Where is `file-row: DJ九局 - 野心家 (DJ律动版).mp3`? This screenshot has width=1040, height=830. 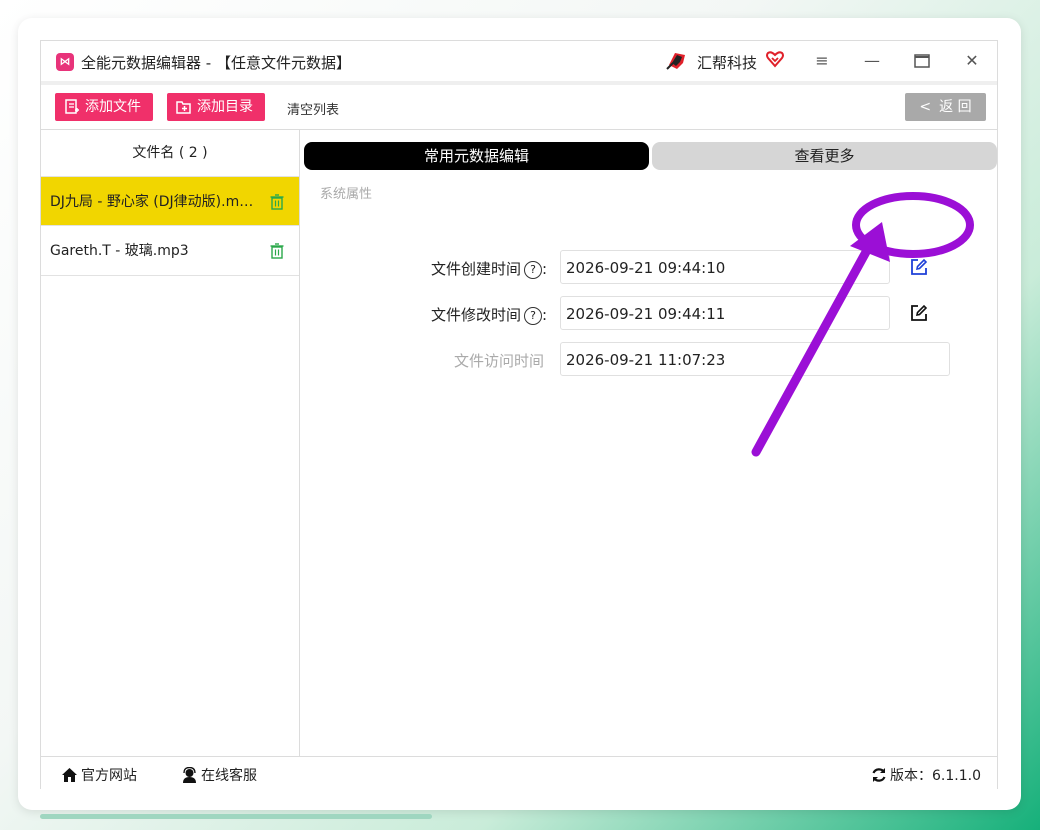
file-row: DJ九局 - 野心家 (DJ律动版).mp3 is located at coordinates (170, 201).